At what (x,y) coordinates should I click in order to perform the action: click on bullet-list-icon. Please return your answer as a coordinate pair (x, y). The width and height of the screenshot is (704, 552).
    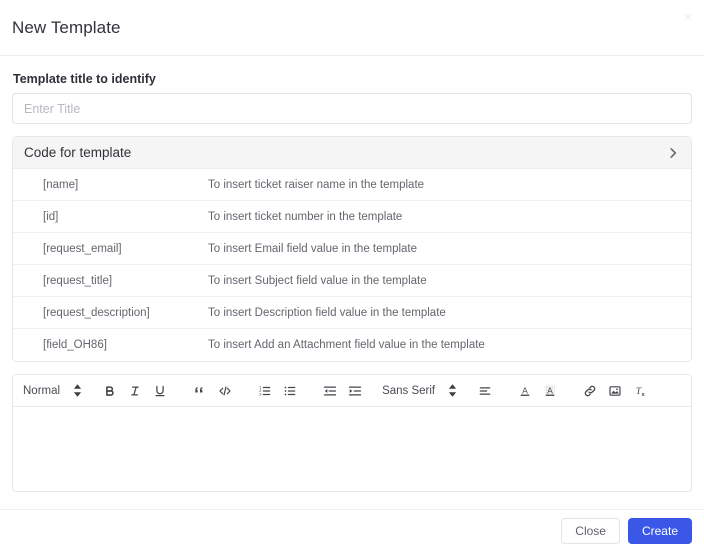
    Looking at the image, I should click on (289, 390).